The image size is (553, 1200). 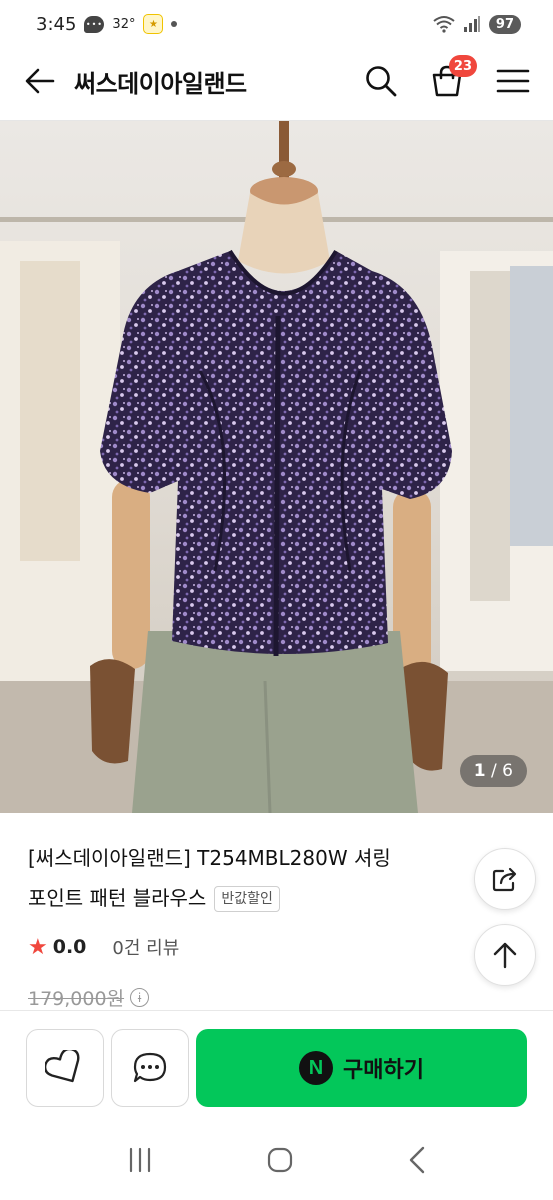 I want to click on status-time: 3:45, so click(x=56, y=24).